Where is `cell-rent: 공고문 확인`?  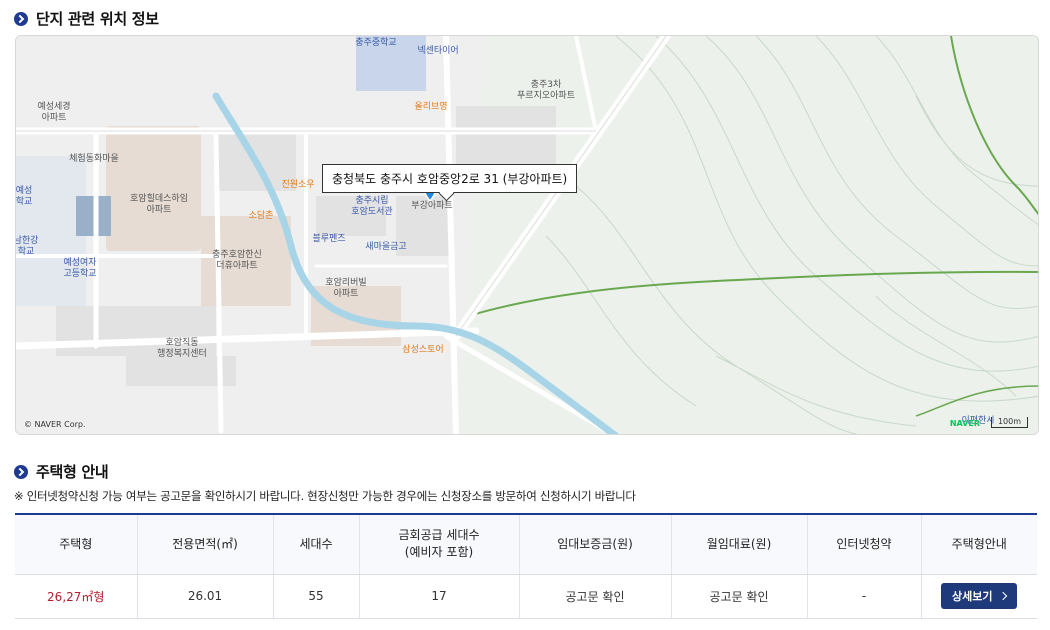
cell-rent: 공고문 확인 is located at coordinates (738, 596).